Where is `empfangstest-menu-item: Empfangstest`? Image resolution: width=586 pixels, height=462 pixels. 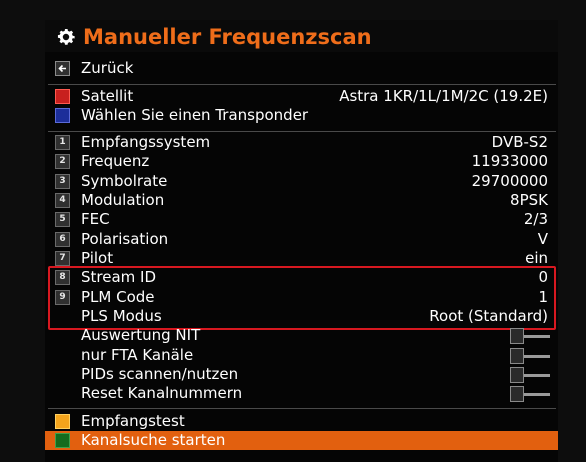 empfangstest-menu-item: Empfangstest is located at coordinates (301, 421).